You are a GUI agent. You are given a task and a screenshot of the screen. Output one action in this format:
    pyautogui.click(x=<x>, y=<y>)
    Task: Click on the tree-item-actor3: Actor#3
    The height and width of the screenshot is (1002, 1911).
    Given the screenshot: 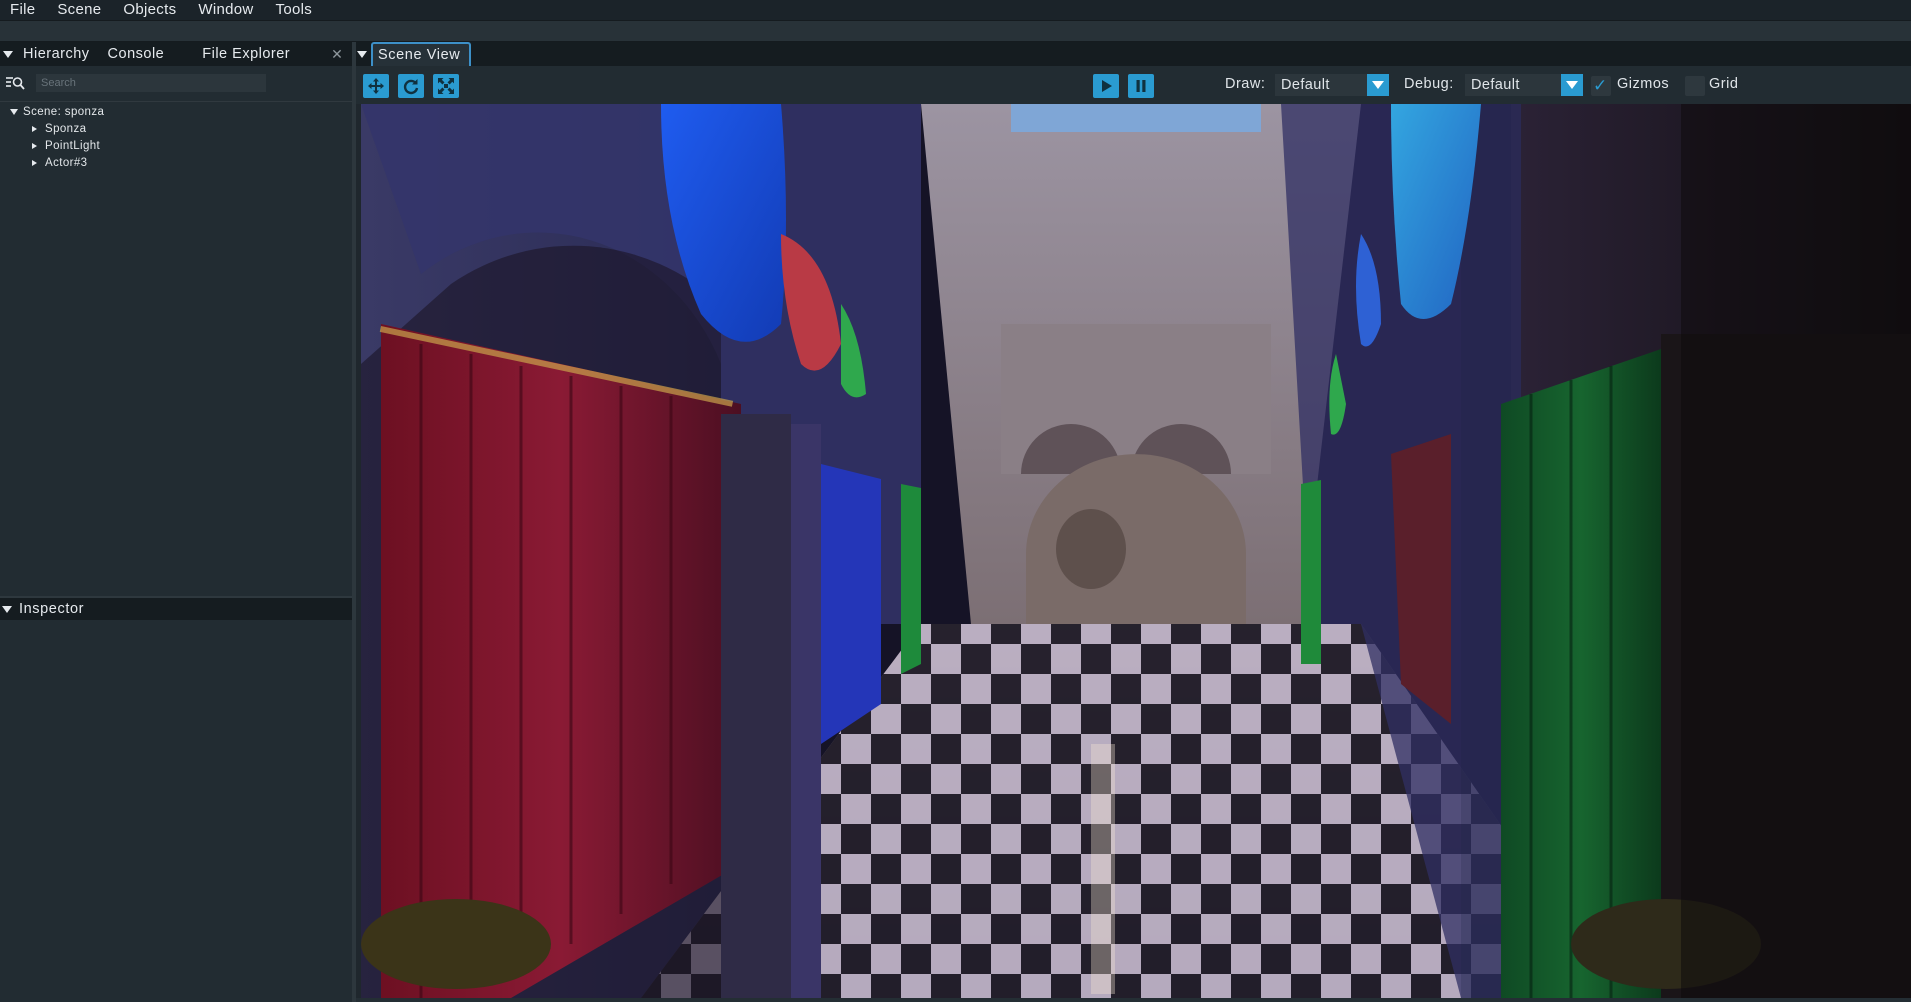 What is the action you would take?
    pyautogui.click(x=176, y=163)
    